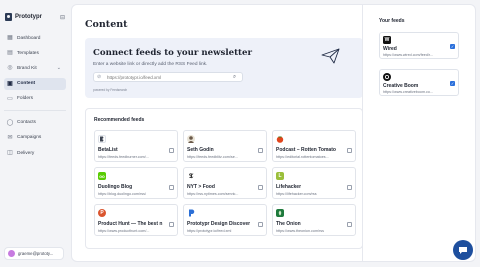  What do you see at coordinates (8, 17) in the screenshot?
I see `prototypr-logo-icon` at bounding box center [8, 17].